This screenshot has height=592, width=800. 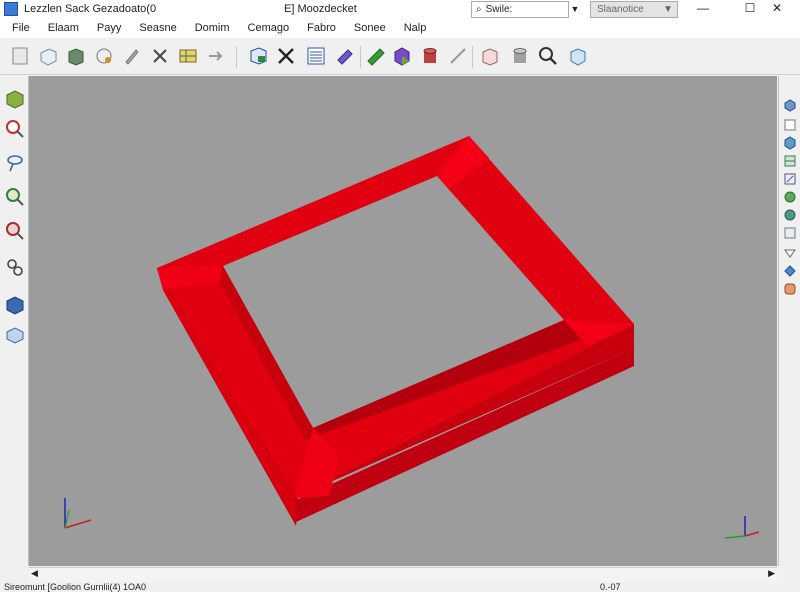 I want to click on menu-seasne: Seasne, so click(x=157, y=28).